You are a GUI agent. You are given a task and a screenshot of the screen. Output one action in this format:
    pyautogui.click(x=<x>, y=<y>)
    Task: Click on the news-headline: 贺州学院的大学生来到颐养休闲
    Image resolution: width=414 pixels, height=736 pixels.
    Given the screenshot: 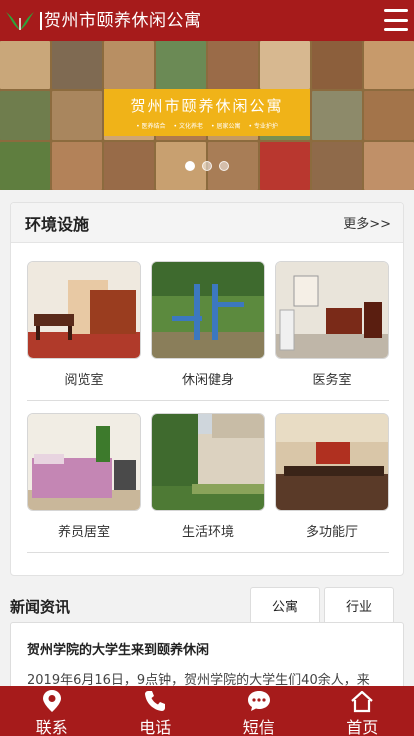 What is the action you would take?
    pyautogui.click(x=207, y=648)
    